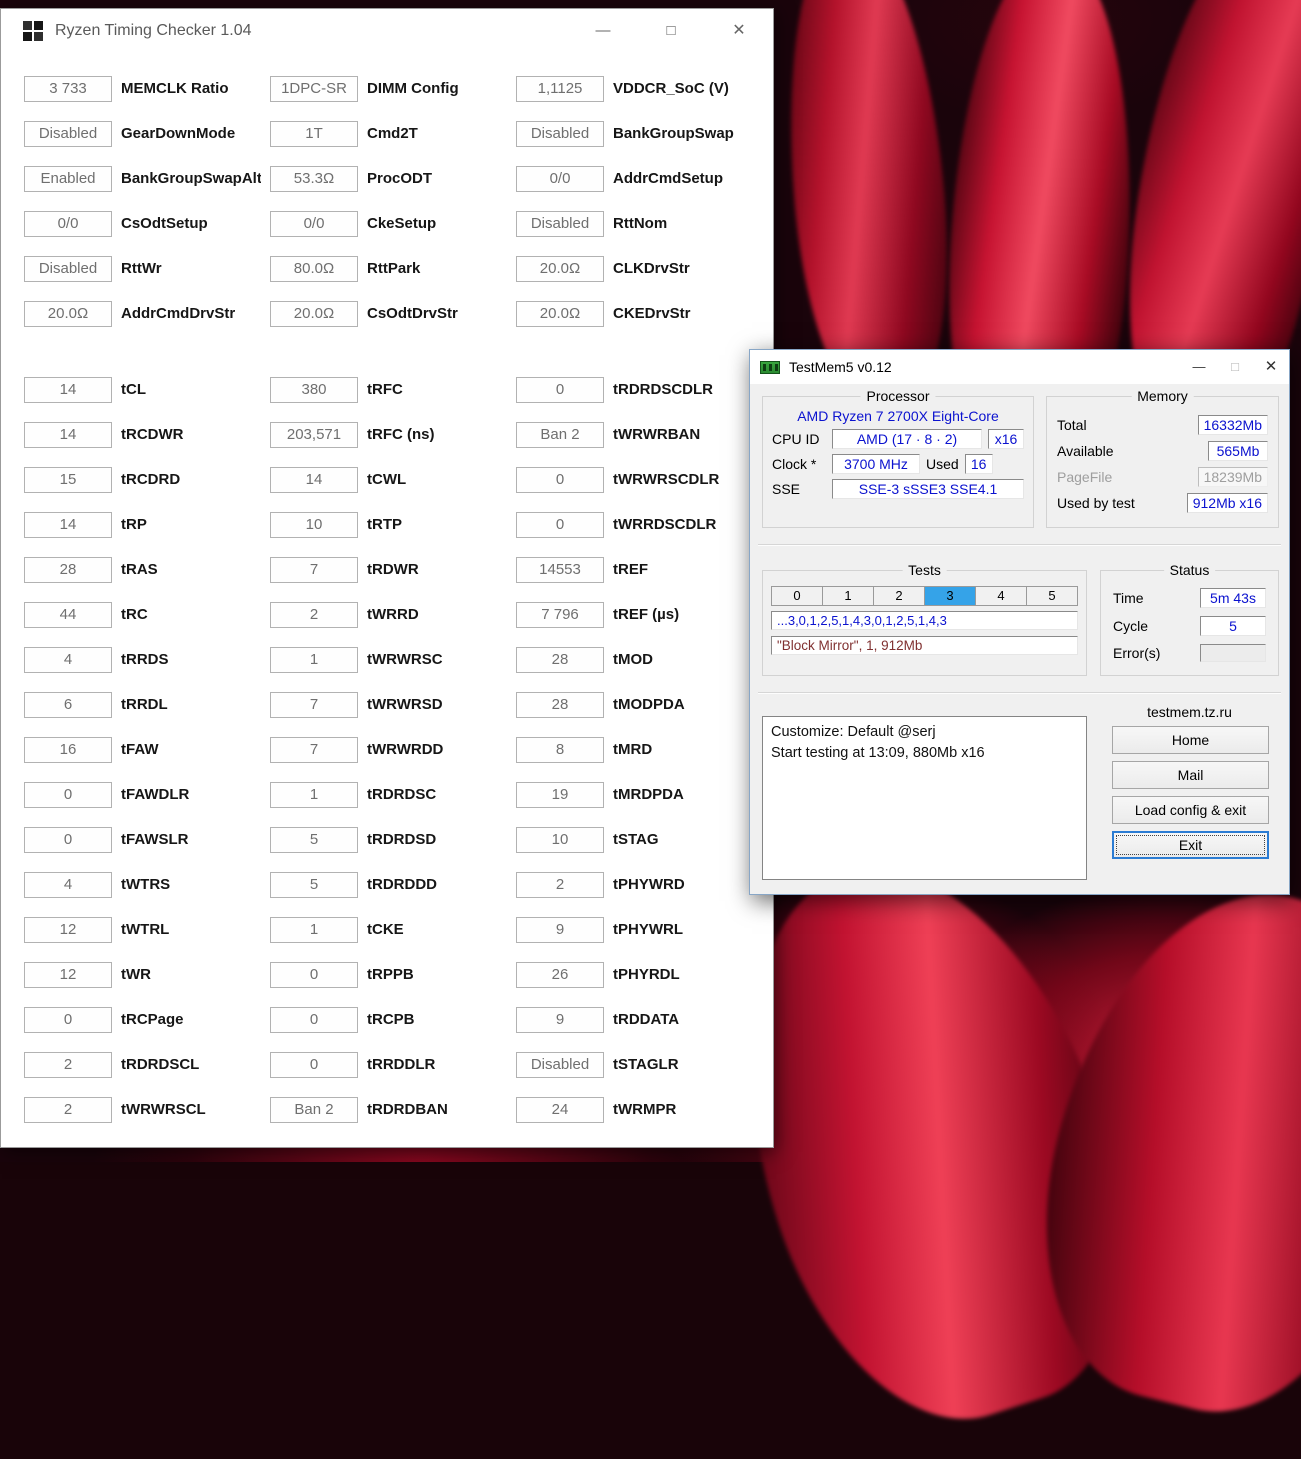 This screenshot has height=1459, width=1301. What do you see at coordinates (1233, 653) in the screenshot?
I see `errors-value` at bounding box center [1233, 653].